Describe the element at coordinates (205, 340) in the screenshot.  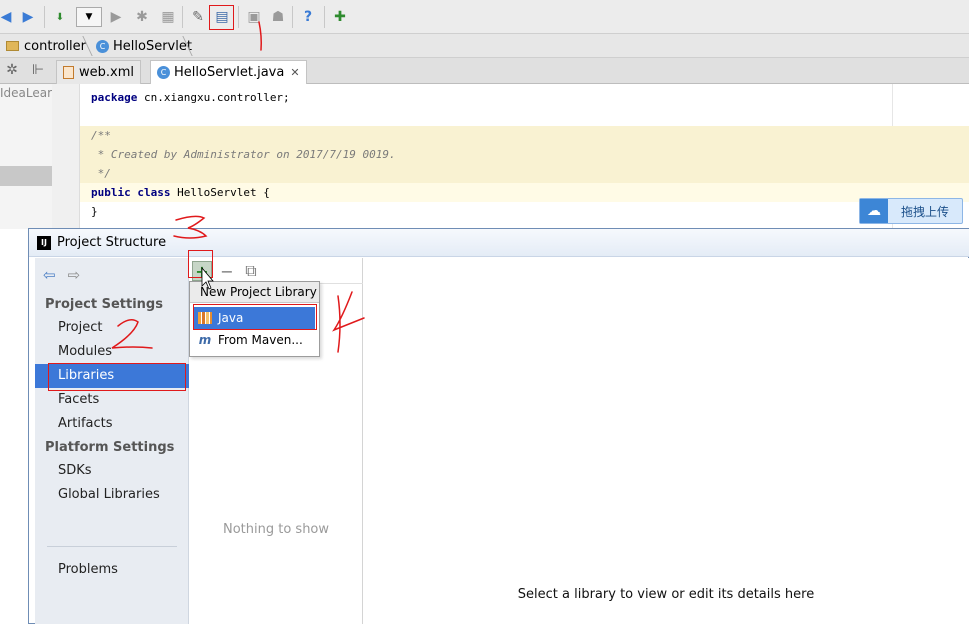
I see `maven-icon: m` at that location.